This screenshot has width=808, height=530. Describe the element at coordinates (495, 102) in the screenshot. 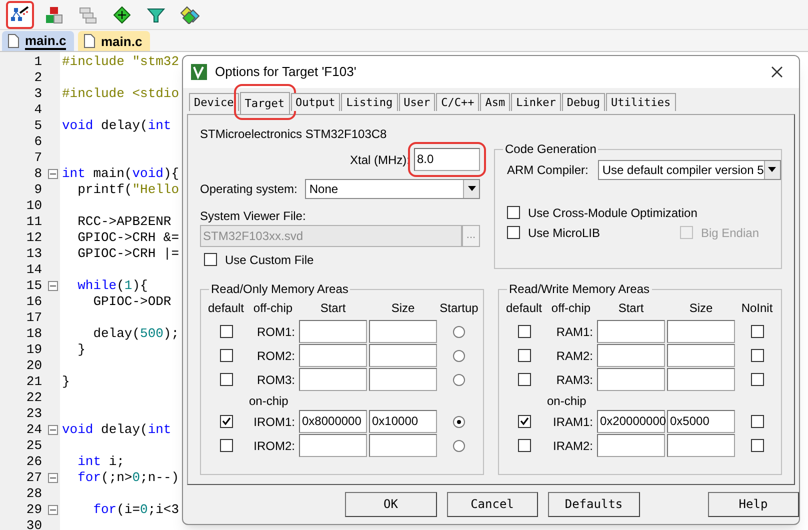

I see `tab: Asm` at that location.